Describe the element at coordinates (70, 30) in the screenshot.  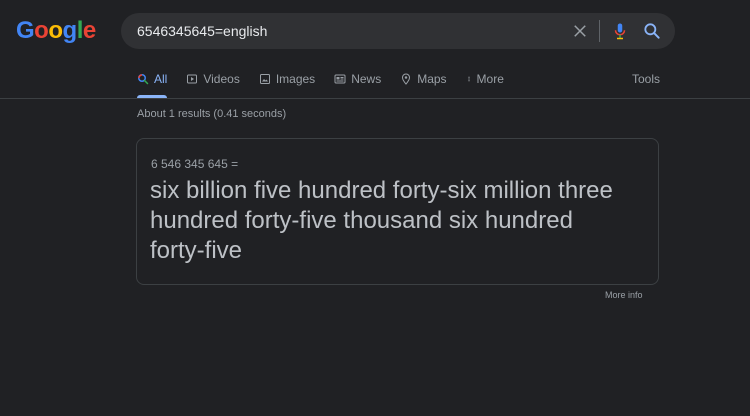
I see `logo-letter: g` at that location.